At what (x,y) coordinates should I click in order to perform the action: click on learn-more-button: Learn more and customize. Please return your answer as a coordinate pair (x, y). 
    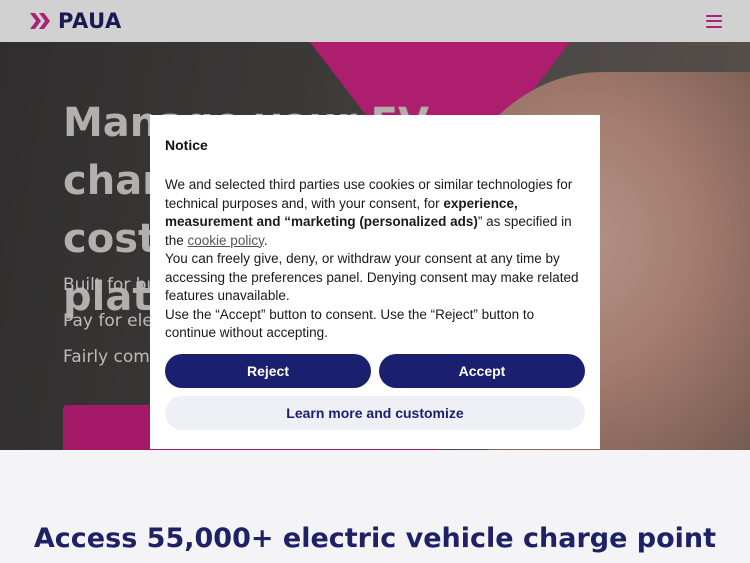
    Looking at the image, I should click on (375, 413).